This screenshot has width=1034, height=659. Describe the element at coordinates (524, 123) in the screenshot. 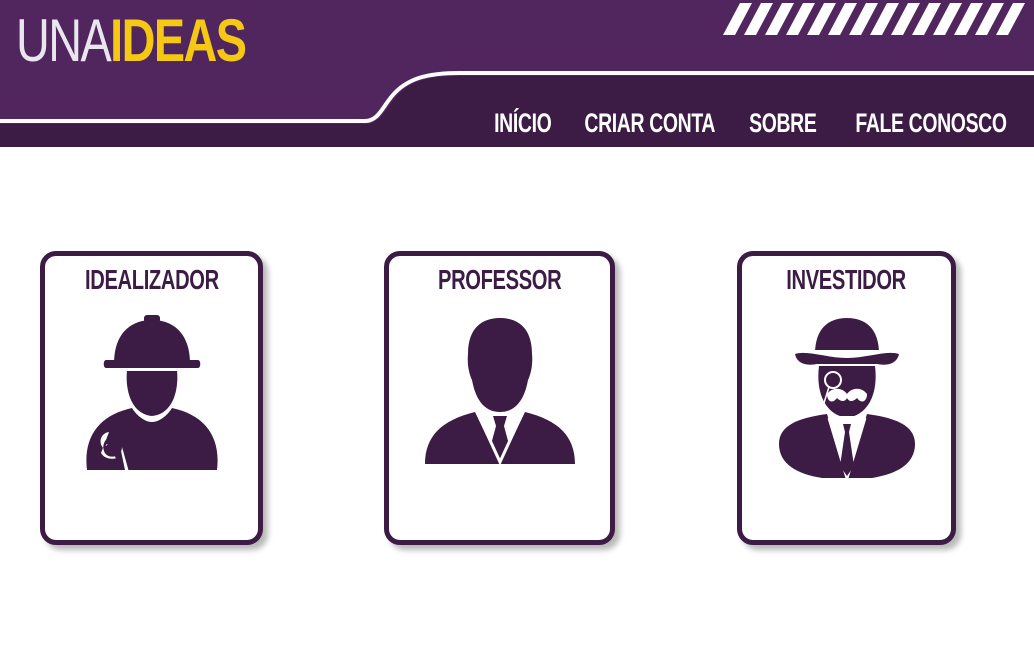

I see `nav-inicio: INÍCIO` at that location.